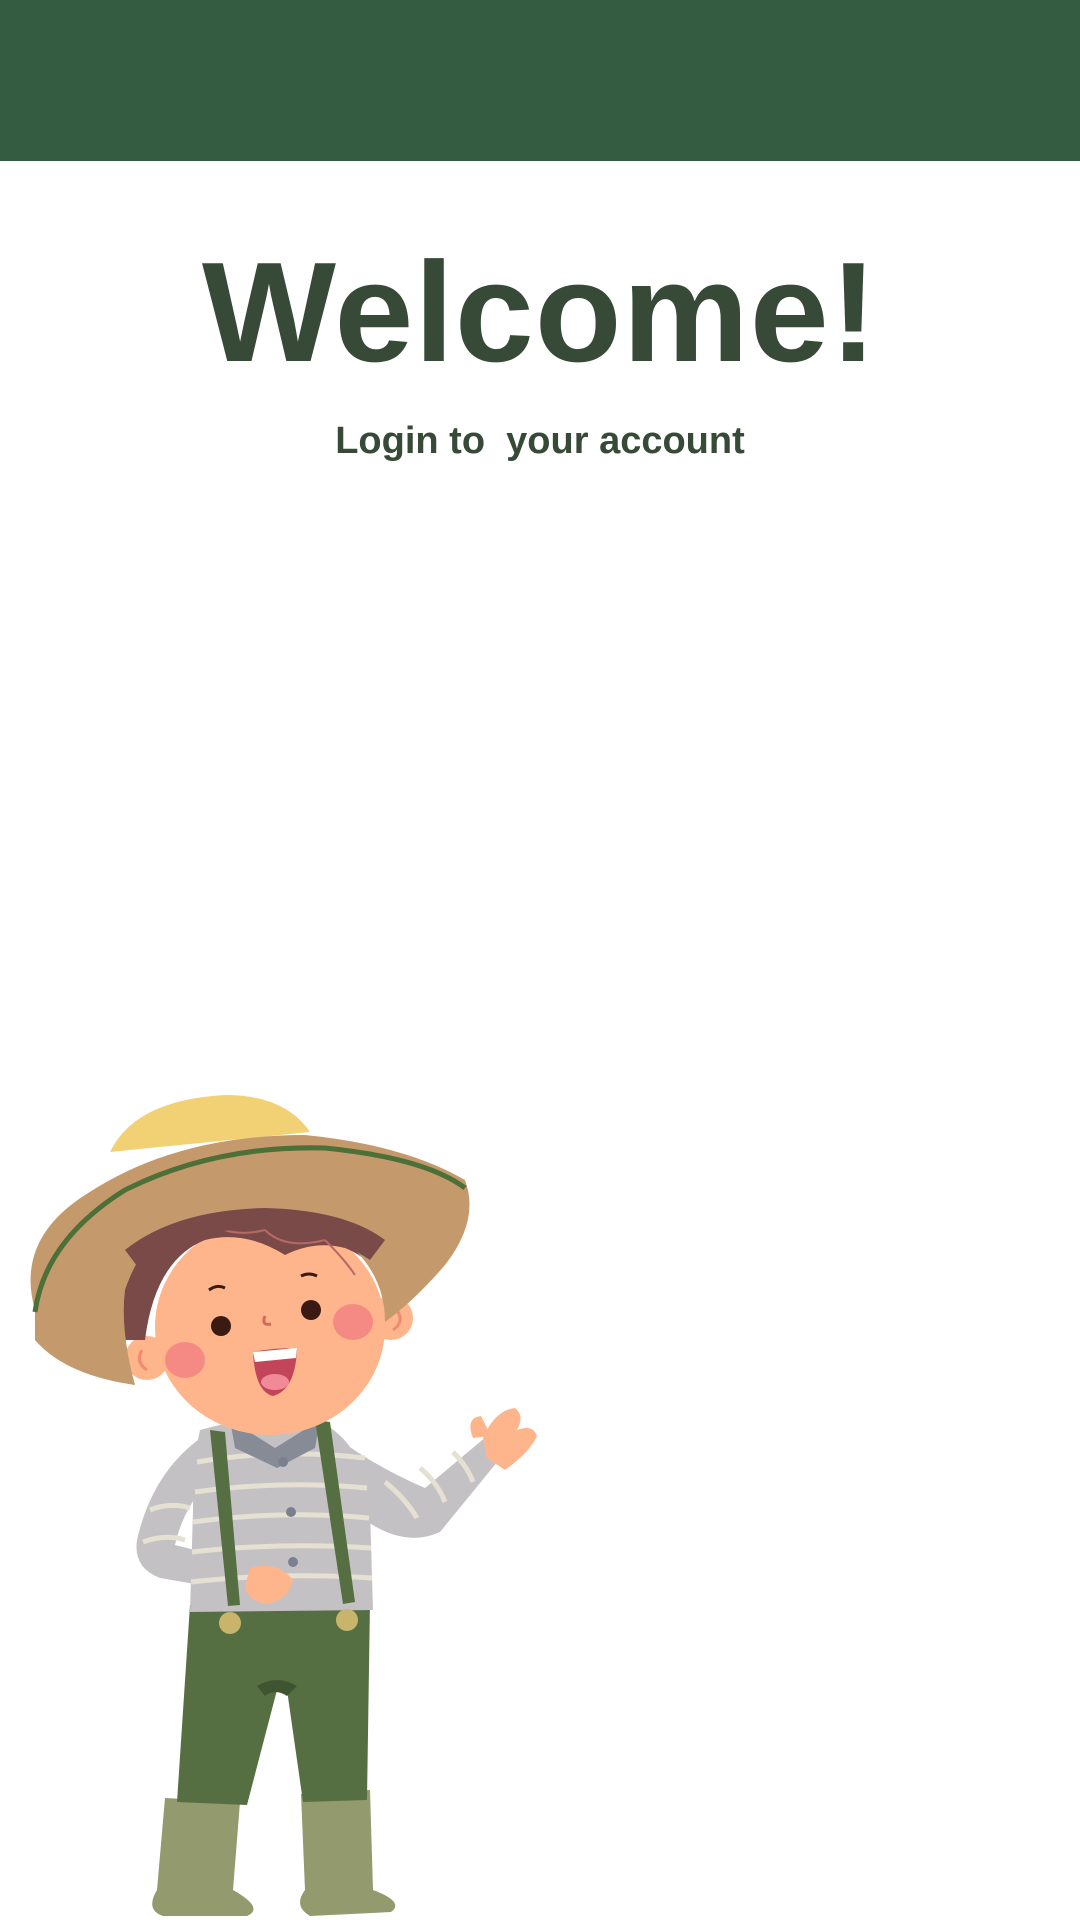 Image resolution: width=1080 pixels, height=1920 pixels. I want to click on boots, so click(274, 1853).